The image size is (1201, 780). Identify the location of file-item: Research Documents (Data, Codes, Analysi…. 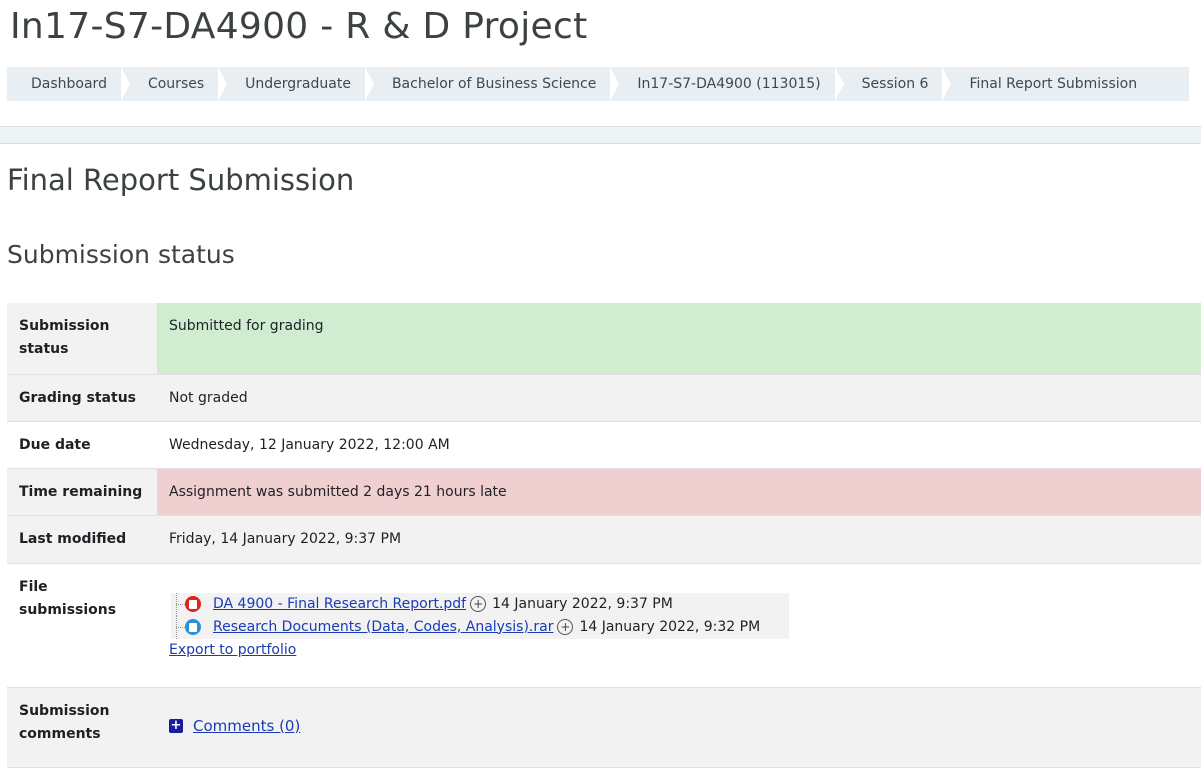
(480, 627).